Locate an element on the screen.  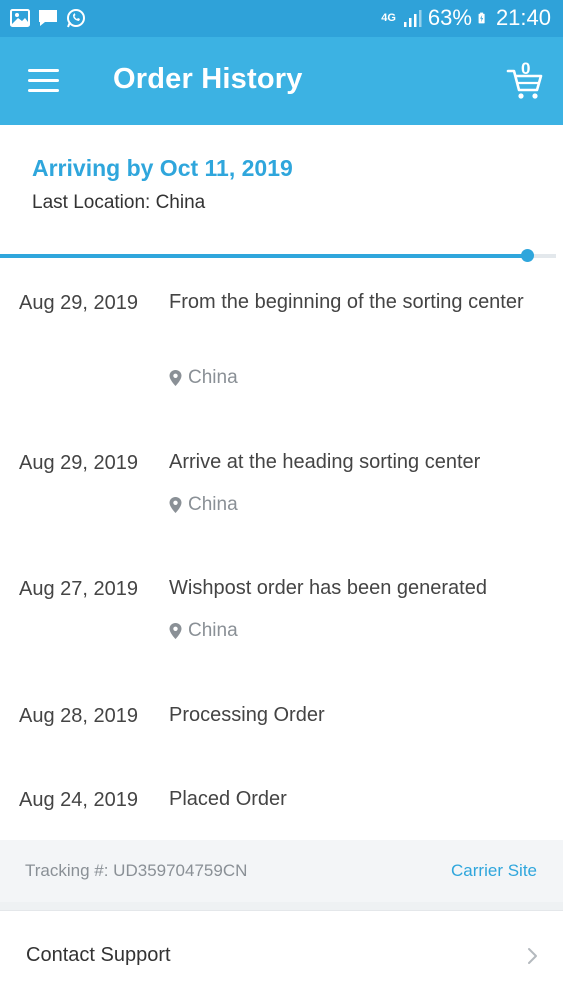
cart-count-badge: 0 is located at coordinates (526, 68).